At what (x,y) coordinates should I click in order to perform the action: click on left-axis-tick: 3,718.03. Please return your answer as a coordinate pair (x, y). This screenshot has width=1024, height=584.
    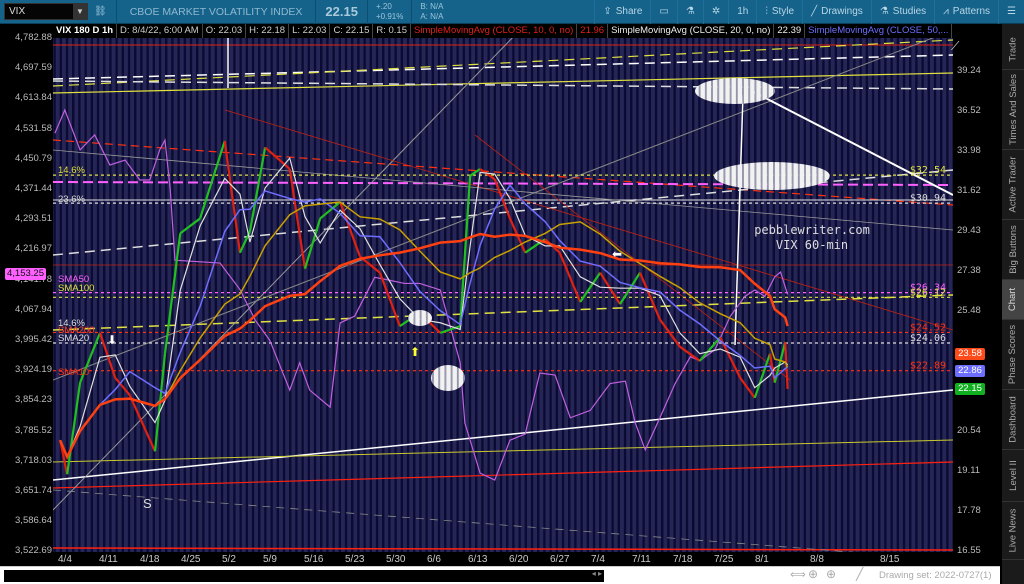
    Looking at the image, I should click on (33, 460).